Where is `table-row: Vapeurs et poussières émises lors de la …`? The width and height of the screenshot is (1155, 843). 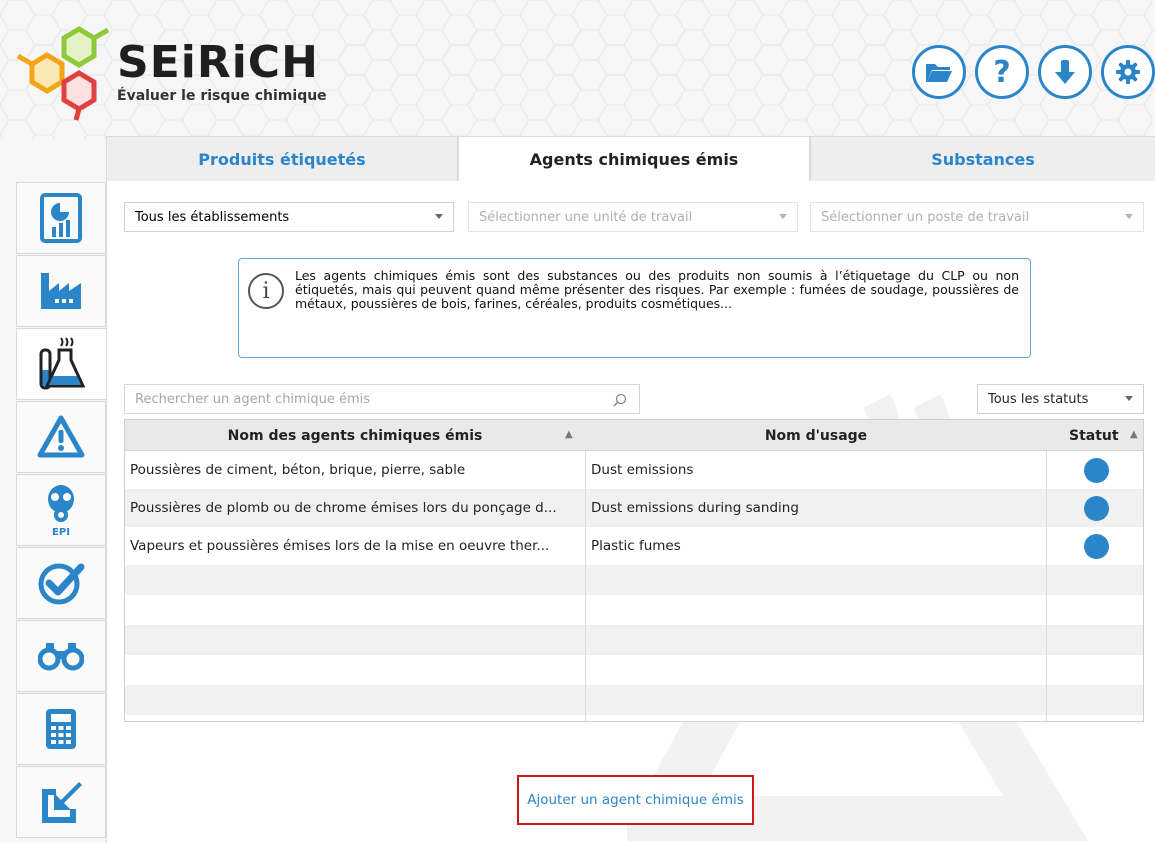 table-row: Vapeurs et poussières émises lors de la … is located at coordinates (634, 546).